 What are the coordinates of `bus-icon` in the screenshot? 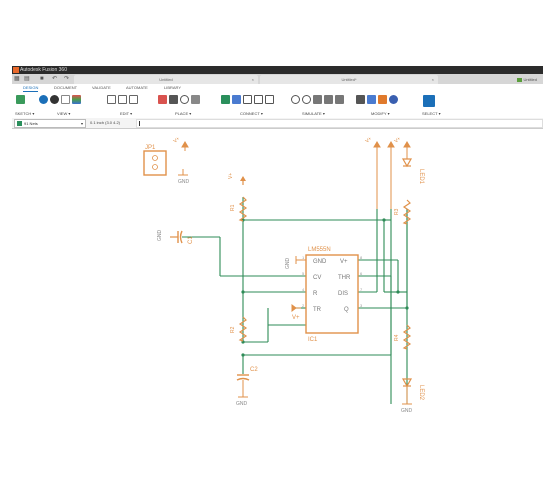 It's located at (236, 99).